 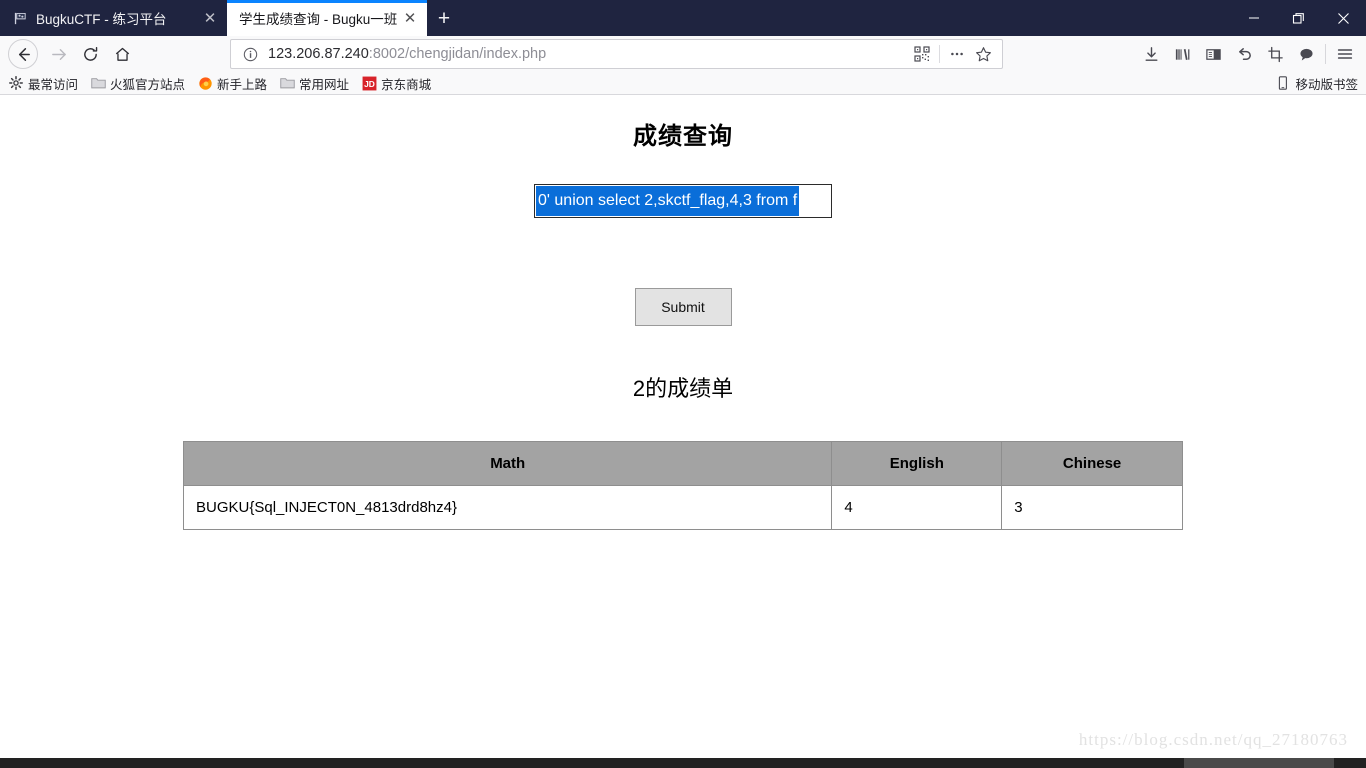 What do you see at coordinates (16, 83) in the screenshot?
I see `gear-icon` at bounding box center [16, 83].